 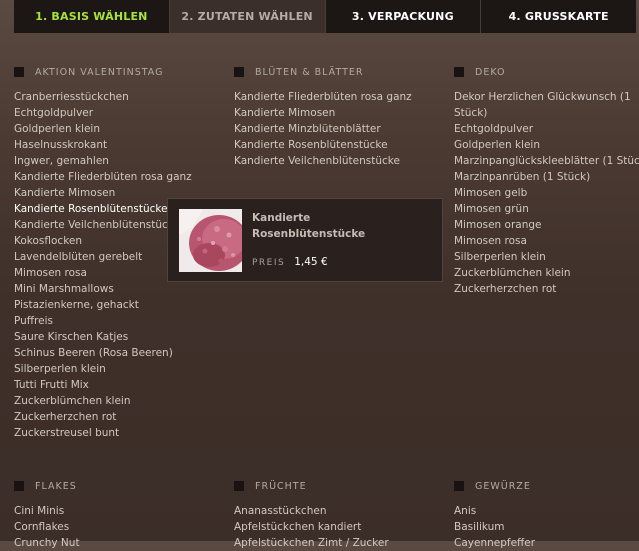 What do you see at coordinates (114, 337) in the screenshot?
I see `ingredient-item: Saure Kirschen Katjes` at bounding box center [114, 337].